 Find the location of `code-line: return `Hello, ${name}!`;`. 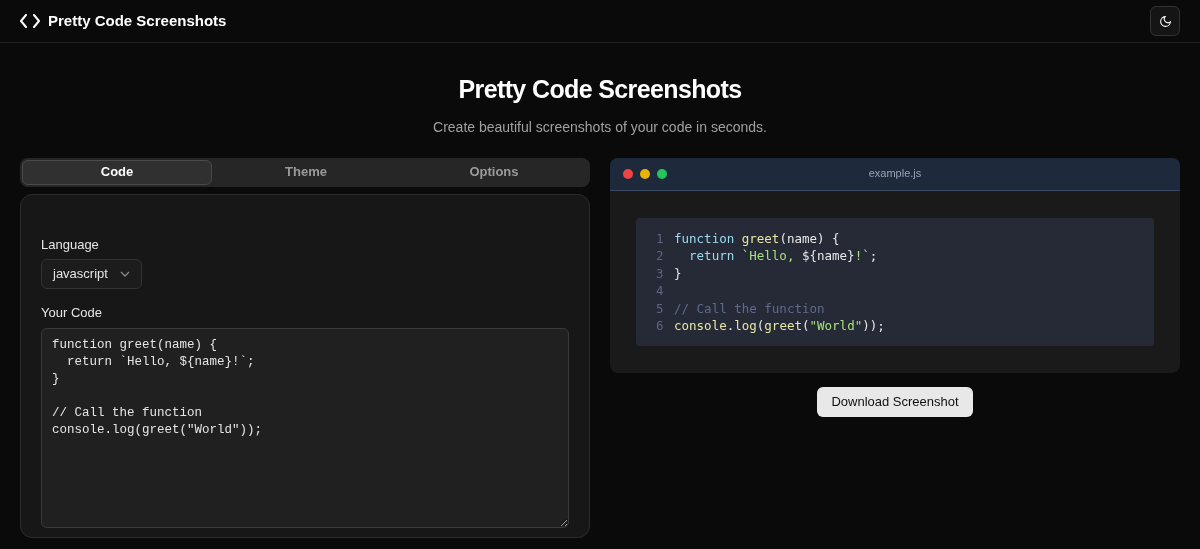

code-line: return `Hello, ${name}!`; is located at coordinates (783, 256).